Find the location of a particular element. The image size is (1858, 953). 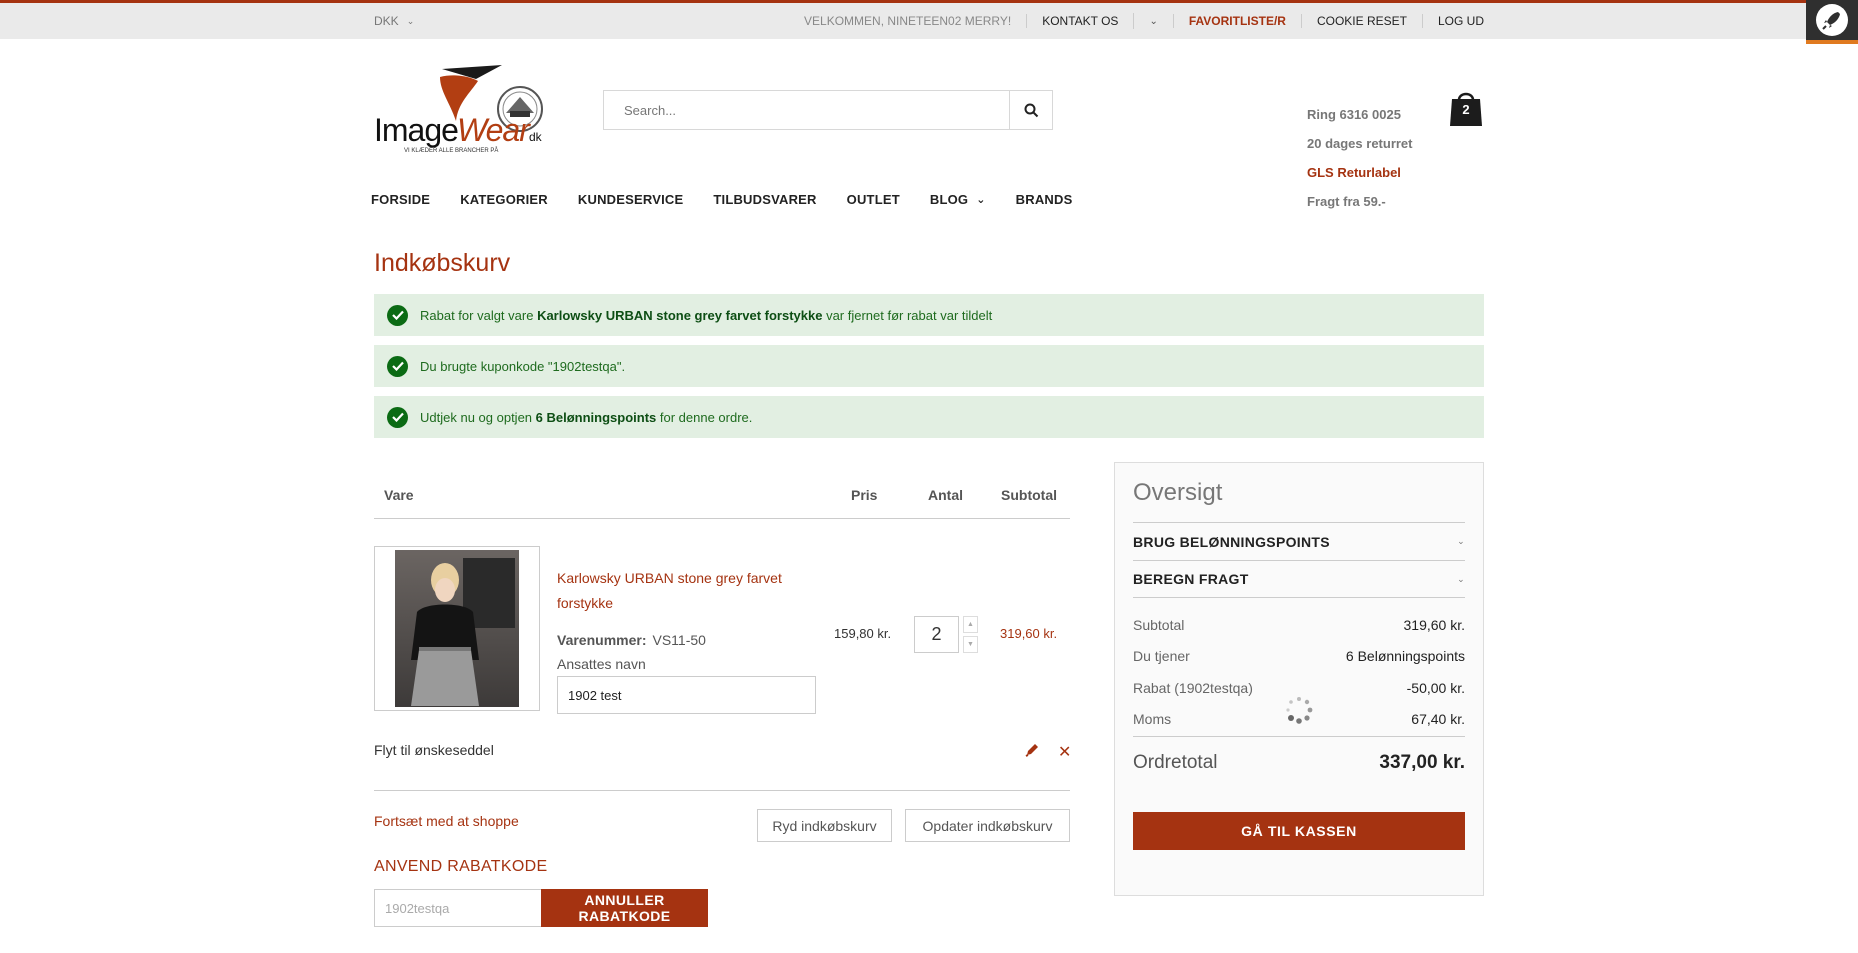

return-info: 20 dages returret is located at coordinates (1360, 143).